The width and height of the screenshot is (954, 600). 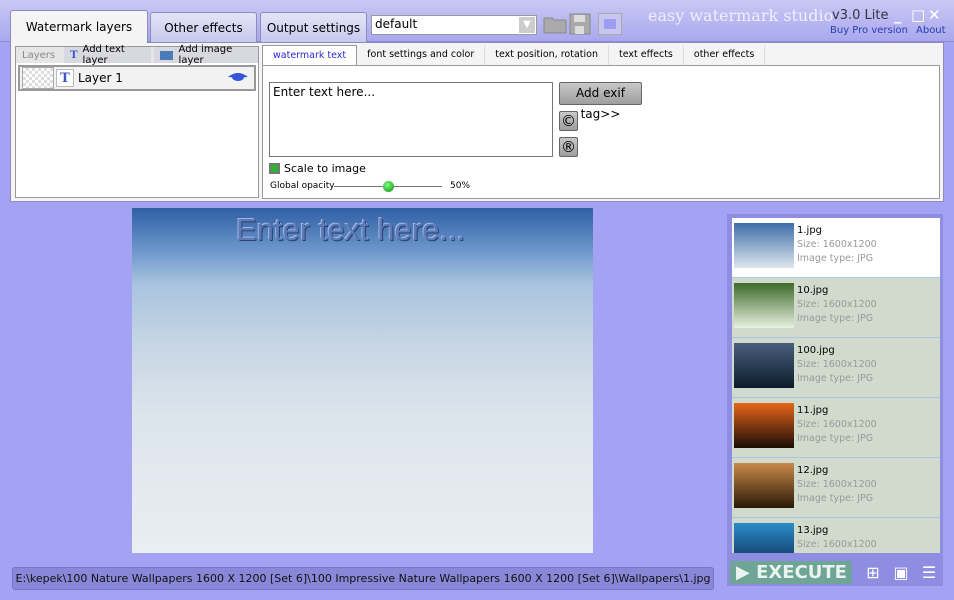 What do you see at coordinates (813, 530) in the screenshot?
I see `image-name: 13.jpg` at bounding box center [813, 530].